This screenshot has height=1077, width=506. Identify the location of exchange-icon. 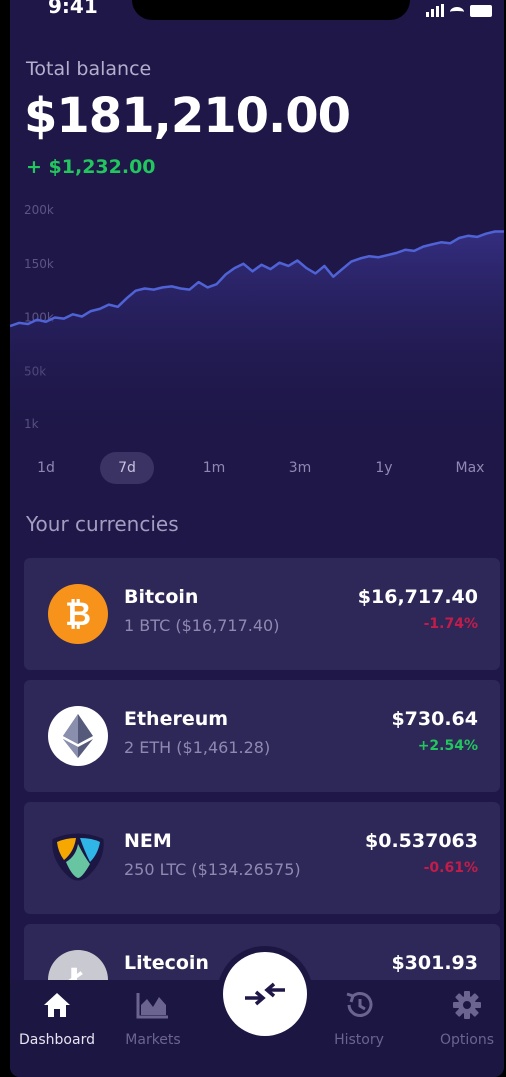
(265, 994).